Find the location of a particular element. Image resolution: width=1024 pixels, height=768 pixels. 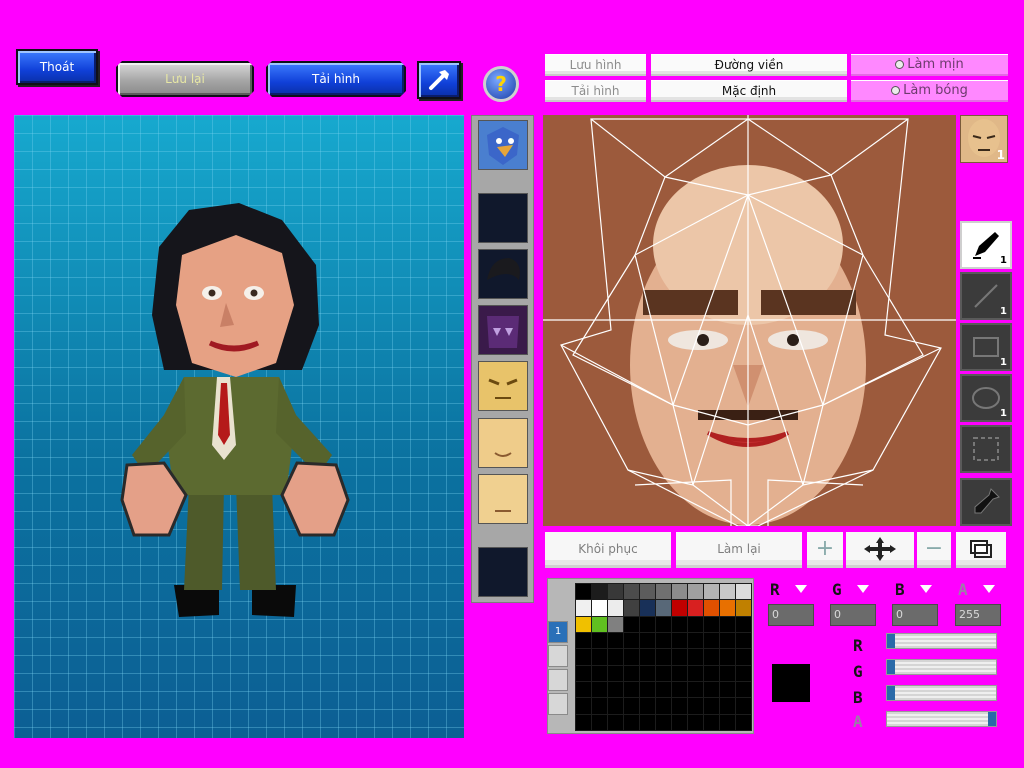

shade-toggle: Làm bóng is located at coordinates (929, 91).